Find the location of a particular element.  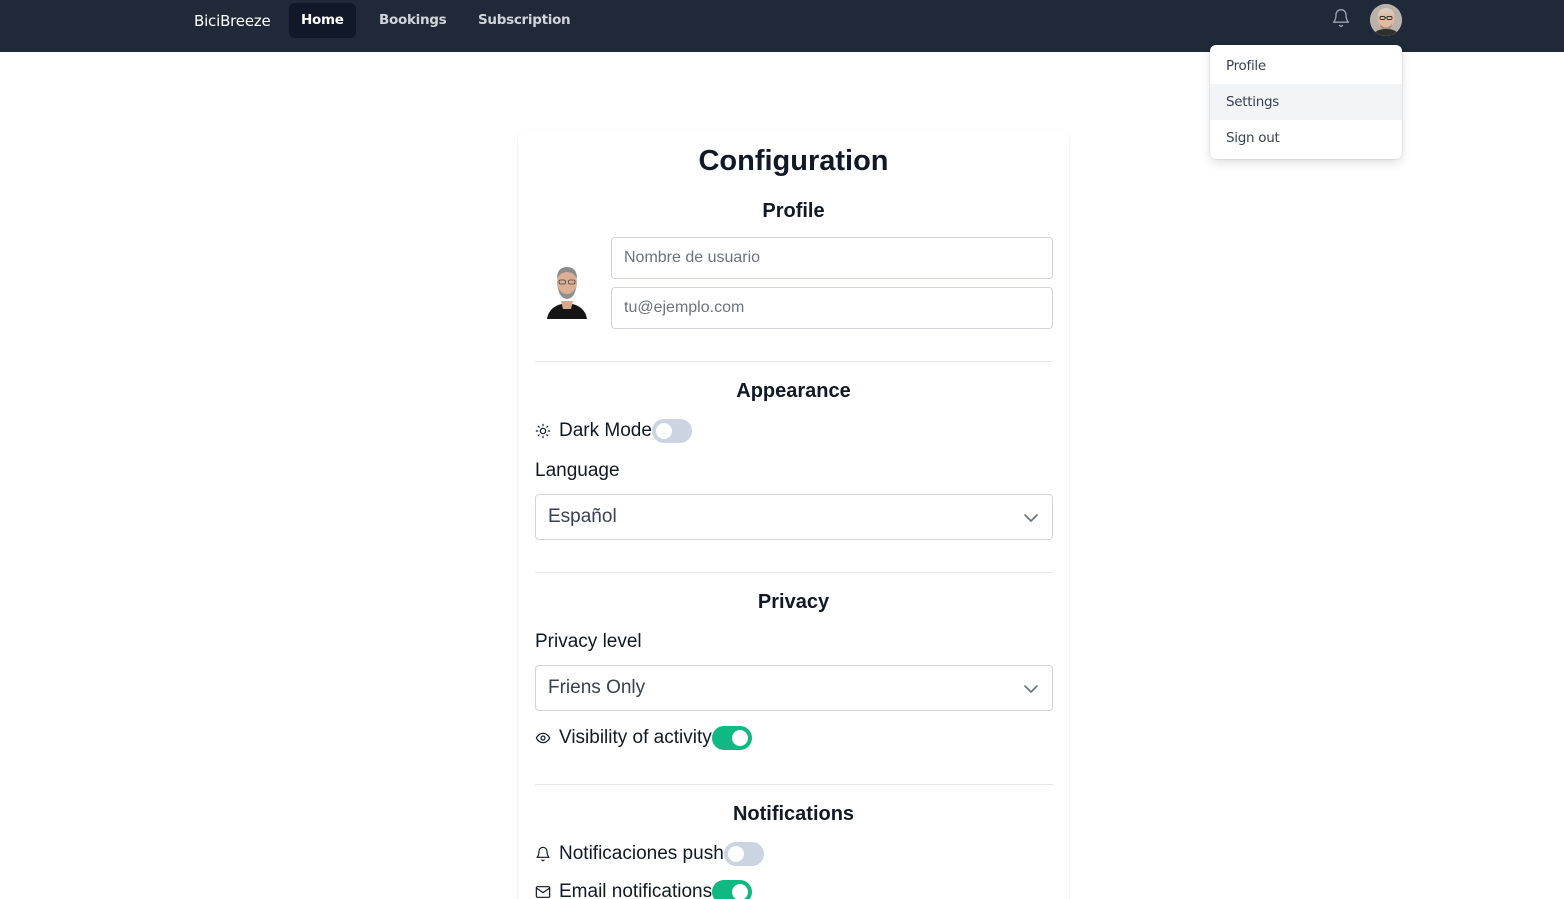

activity-visibility-toggle is located at coordinates (731, 738).